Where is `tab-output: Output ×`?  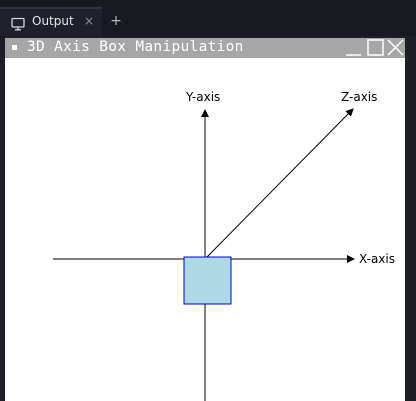
tab-output: Output × is located at coordinates (51, 21).